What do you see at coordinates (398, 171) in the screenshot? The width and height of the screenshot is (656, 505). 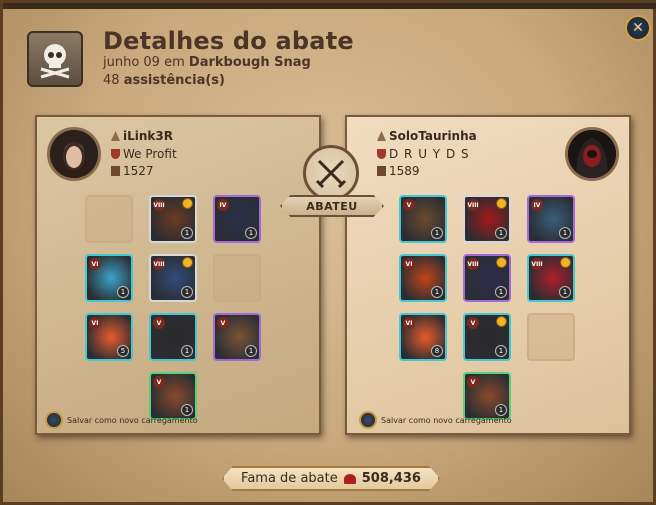 I see `victim-item-power: 1589` at bounding box center [398, 171].